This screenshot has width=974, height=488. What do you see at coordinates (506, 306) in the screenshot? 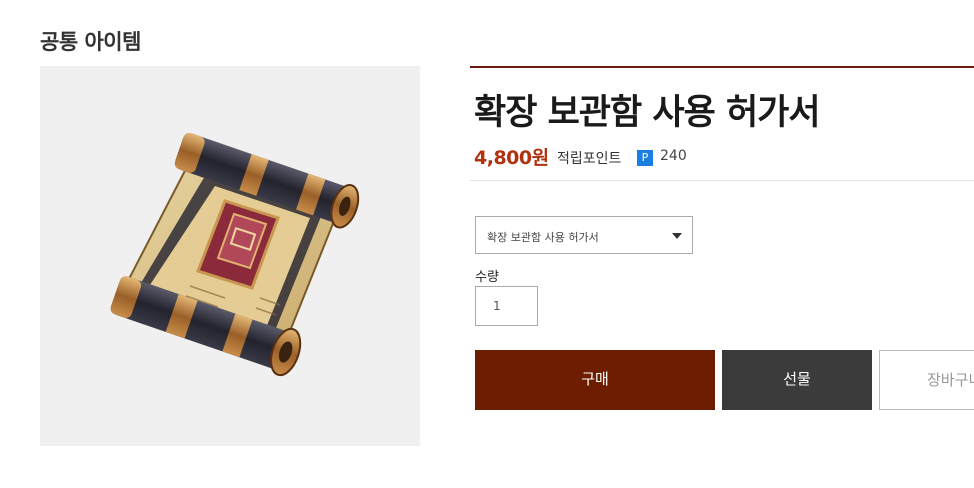
I see `quantity-input` at bounding box center [506, 306].